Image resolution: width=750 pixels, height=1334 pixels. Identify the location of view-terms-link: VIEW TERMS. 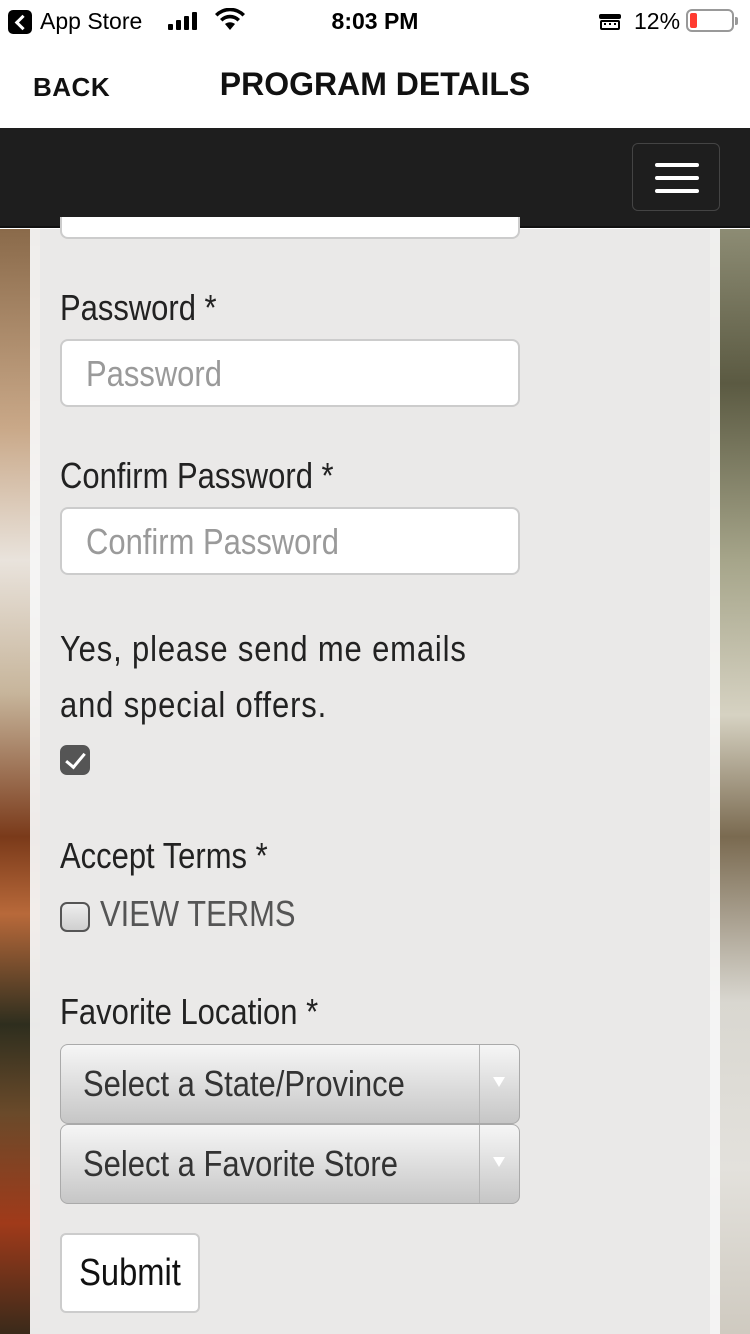
(198, 914).